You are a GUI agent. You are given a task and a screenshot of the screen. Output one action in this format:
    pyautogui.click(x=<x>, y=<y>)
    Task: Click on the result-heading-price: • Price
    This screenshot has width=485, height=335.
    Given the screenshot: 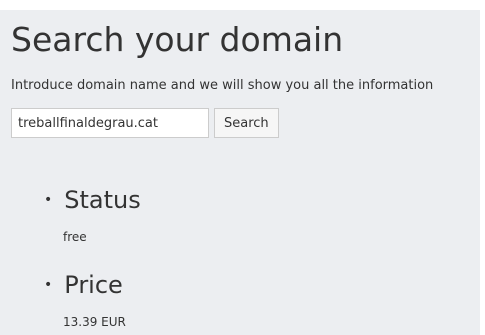 What is the action you would take?
    pyautogui.click(x=83, y=285)
    